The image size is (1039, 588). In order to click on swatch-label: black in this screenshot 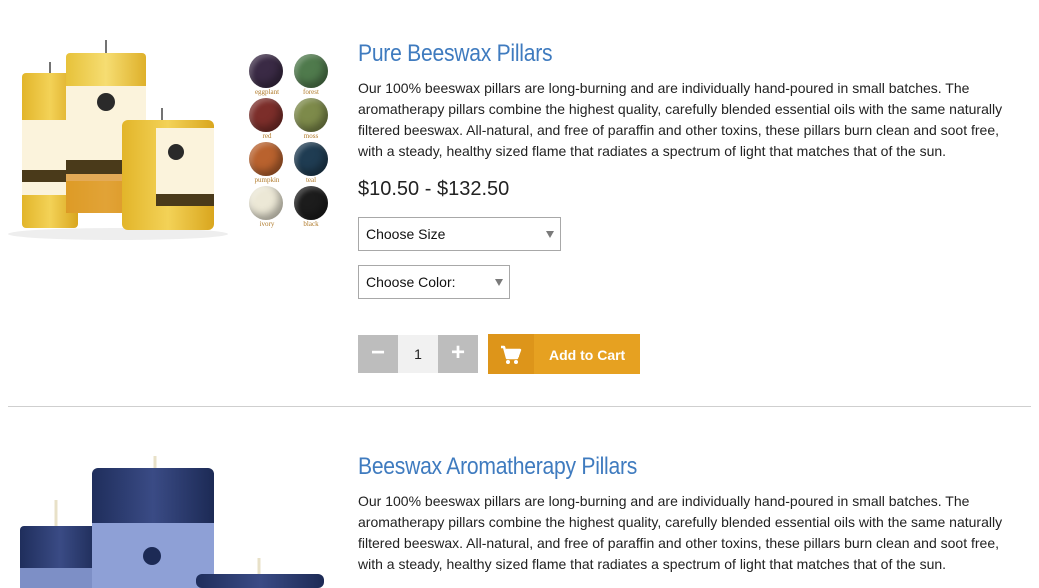, I will do `click(311, 224)`.